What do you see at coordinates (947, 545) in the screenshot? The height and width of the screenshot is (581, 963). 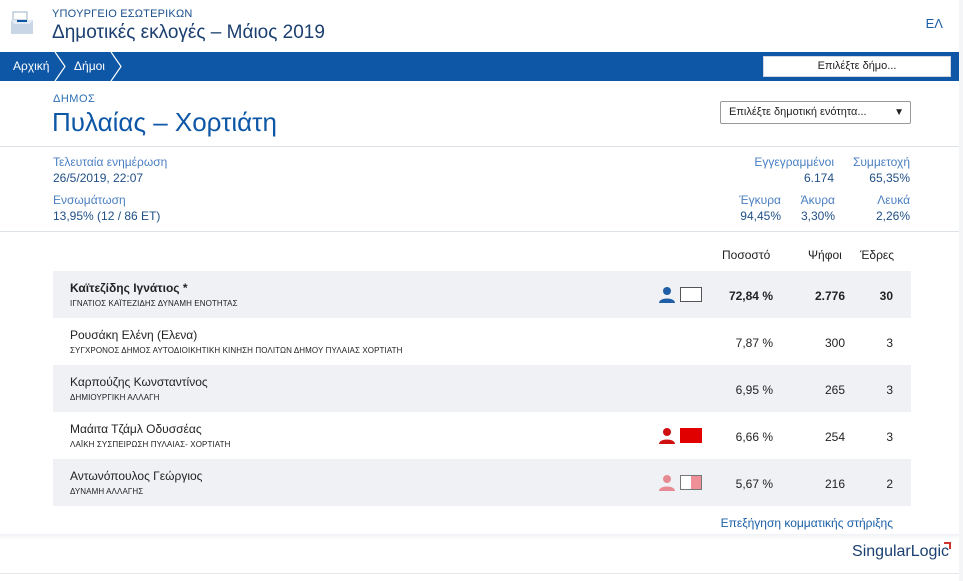 I see `logo-mark-icon` at bounding box center [947, 545].